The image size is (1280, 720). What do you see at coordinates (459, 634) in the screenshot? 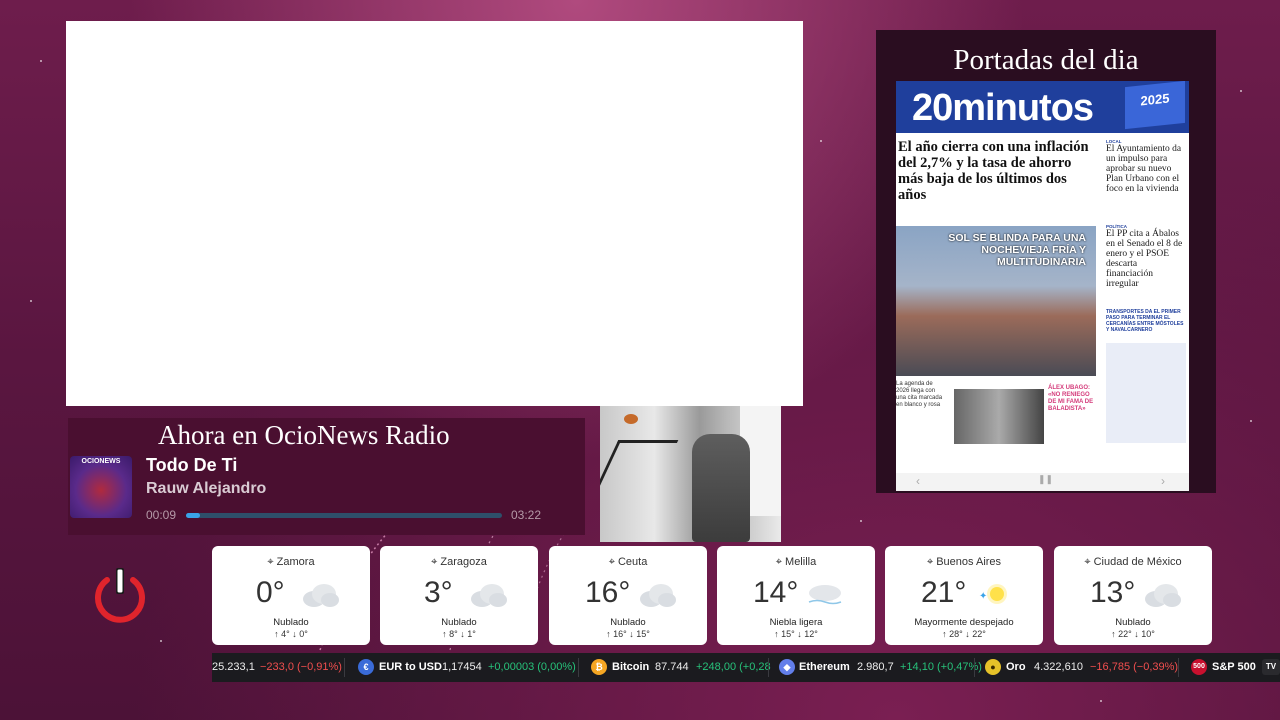
I see `weather-range: ↑ 8° ↓ 1°` at bounding box center [459, 634].